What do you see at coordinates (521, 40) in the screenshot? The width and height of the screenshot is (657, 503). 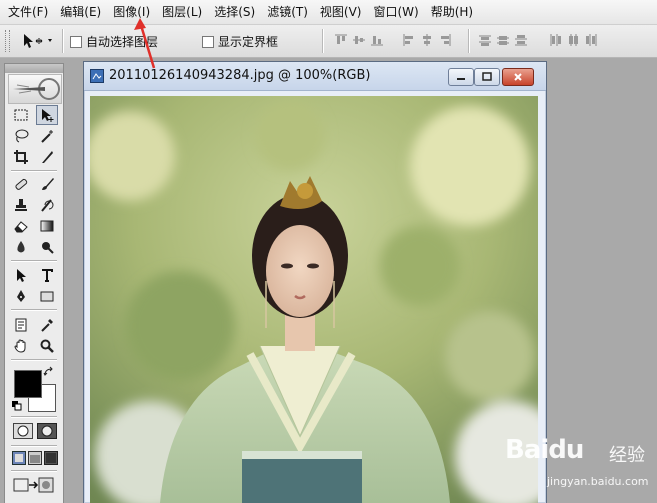 I see `distribute-bottom-icon` at bounding box center [521, 40].